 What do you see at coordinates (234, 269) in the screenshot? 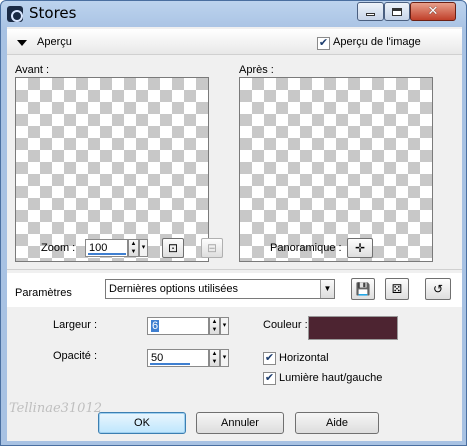
I see `divider` at bounding box center [234, 269].